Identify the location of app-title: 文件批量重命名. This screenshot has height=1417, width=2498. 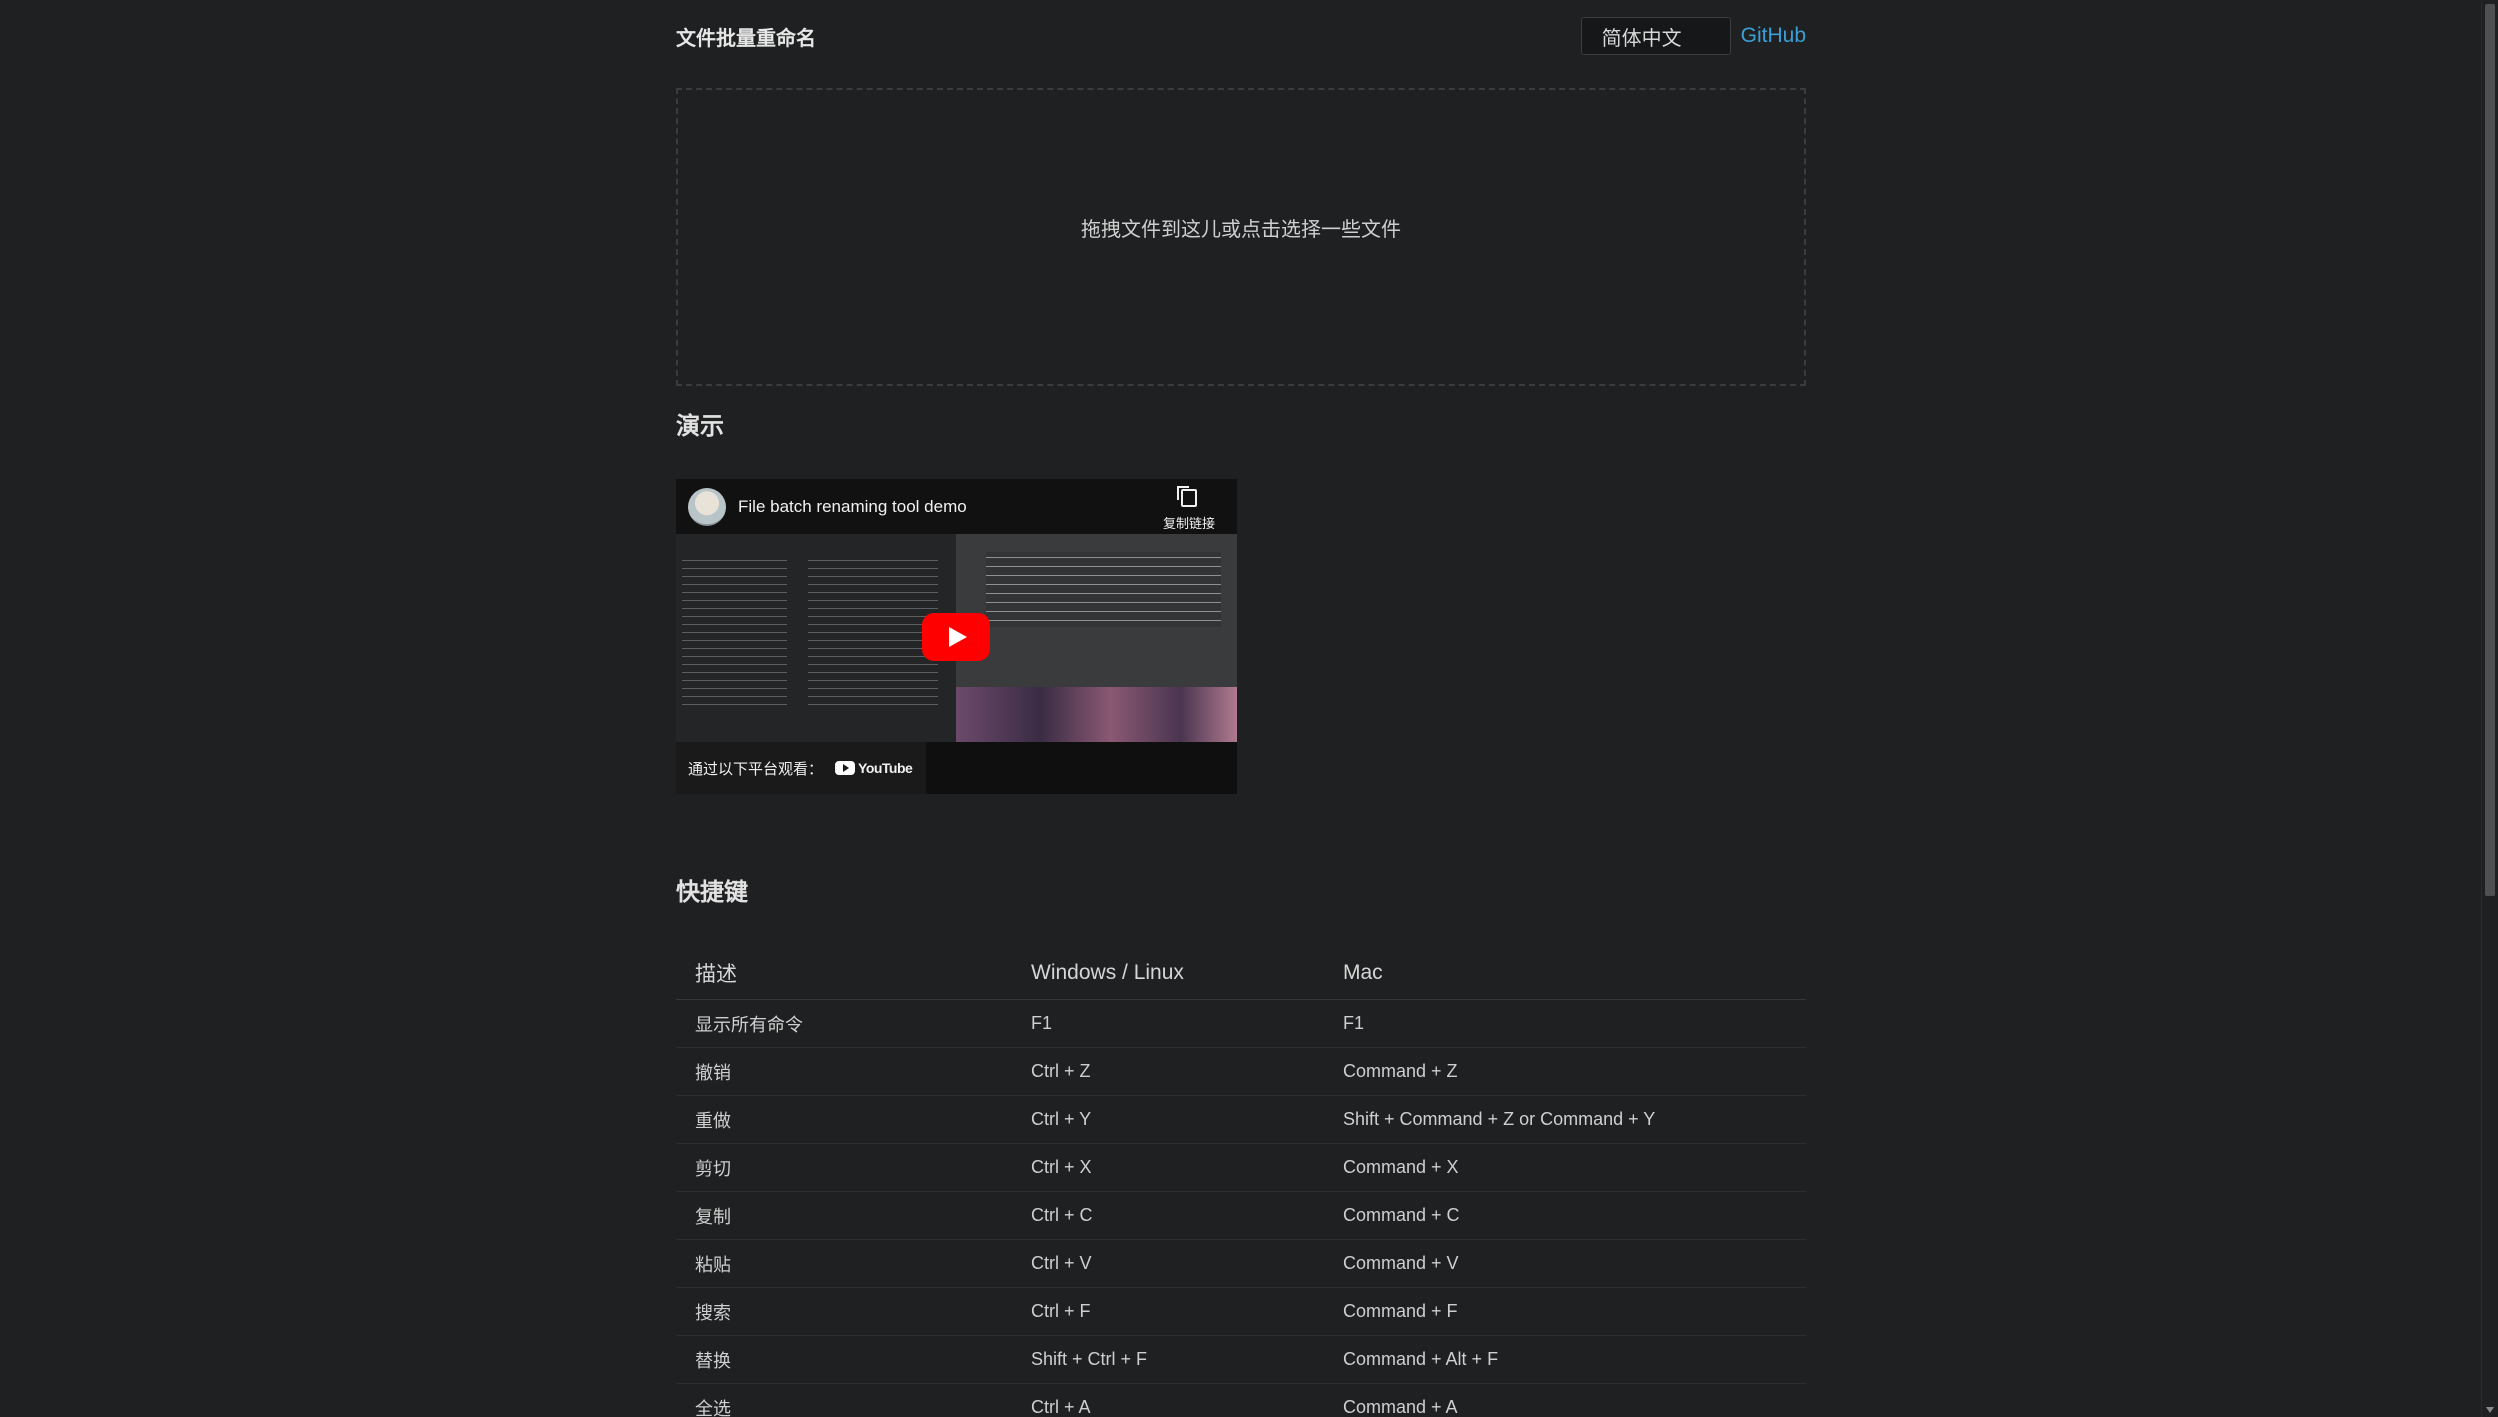
(746, 38).